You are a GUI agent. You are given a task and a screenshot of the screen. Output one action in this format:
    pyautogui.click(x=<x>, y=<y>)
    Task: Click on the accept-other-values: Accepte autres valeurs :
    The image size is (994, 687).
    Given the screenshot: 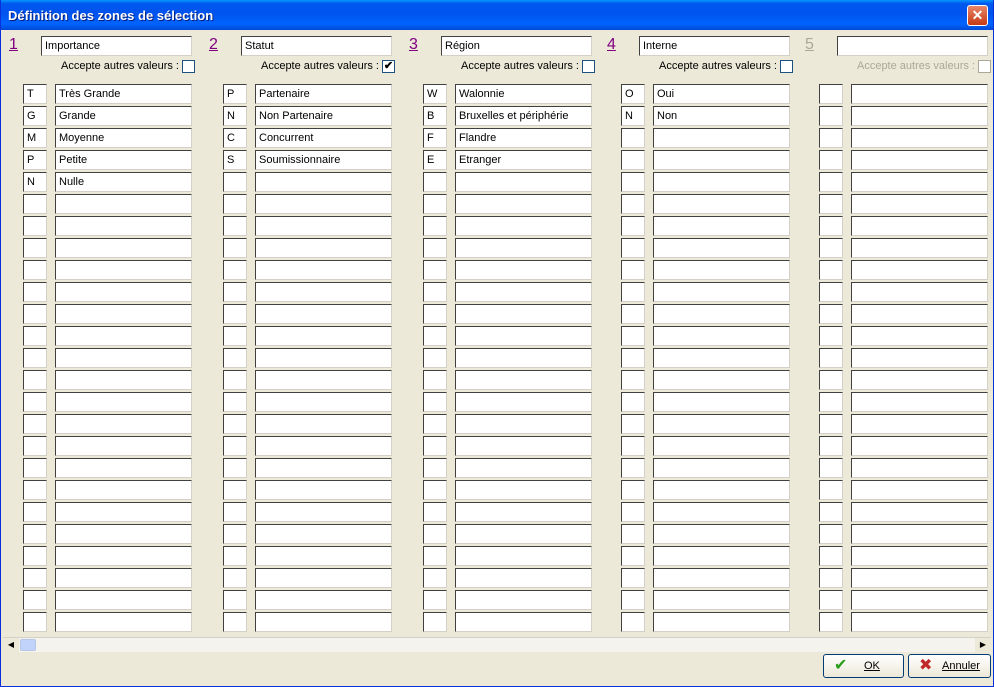 What is the action you would take?
    pyautogui.click(x=102, y=67)
    